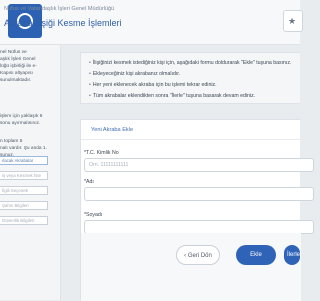  Describe the element at coordinates (135, 74) in the screenshot. I see `info-item: • Ekleyeceğiniz kişi akrabanız olmalıdır.` at that location.